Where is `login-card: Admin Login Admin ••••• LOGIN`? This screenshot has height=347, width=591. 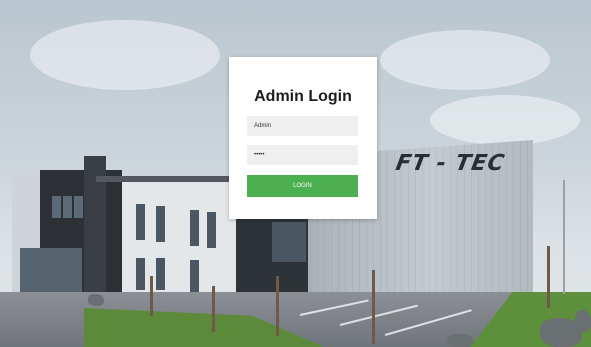
login-card: Admin Login Admin ••••• LOGIN is located at coordinates (303, 138).